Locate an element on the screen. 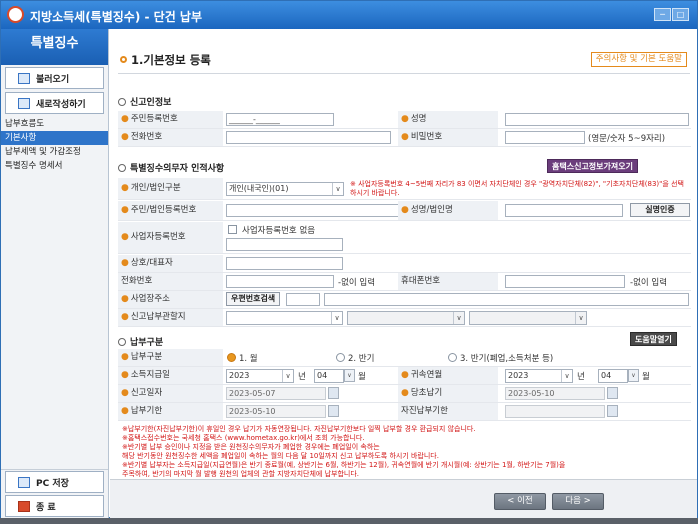 The width and height of the screenshot is (698, 524). payment-type-label: ● 납부구분 is located at coordinates (170, 357).